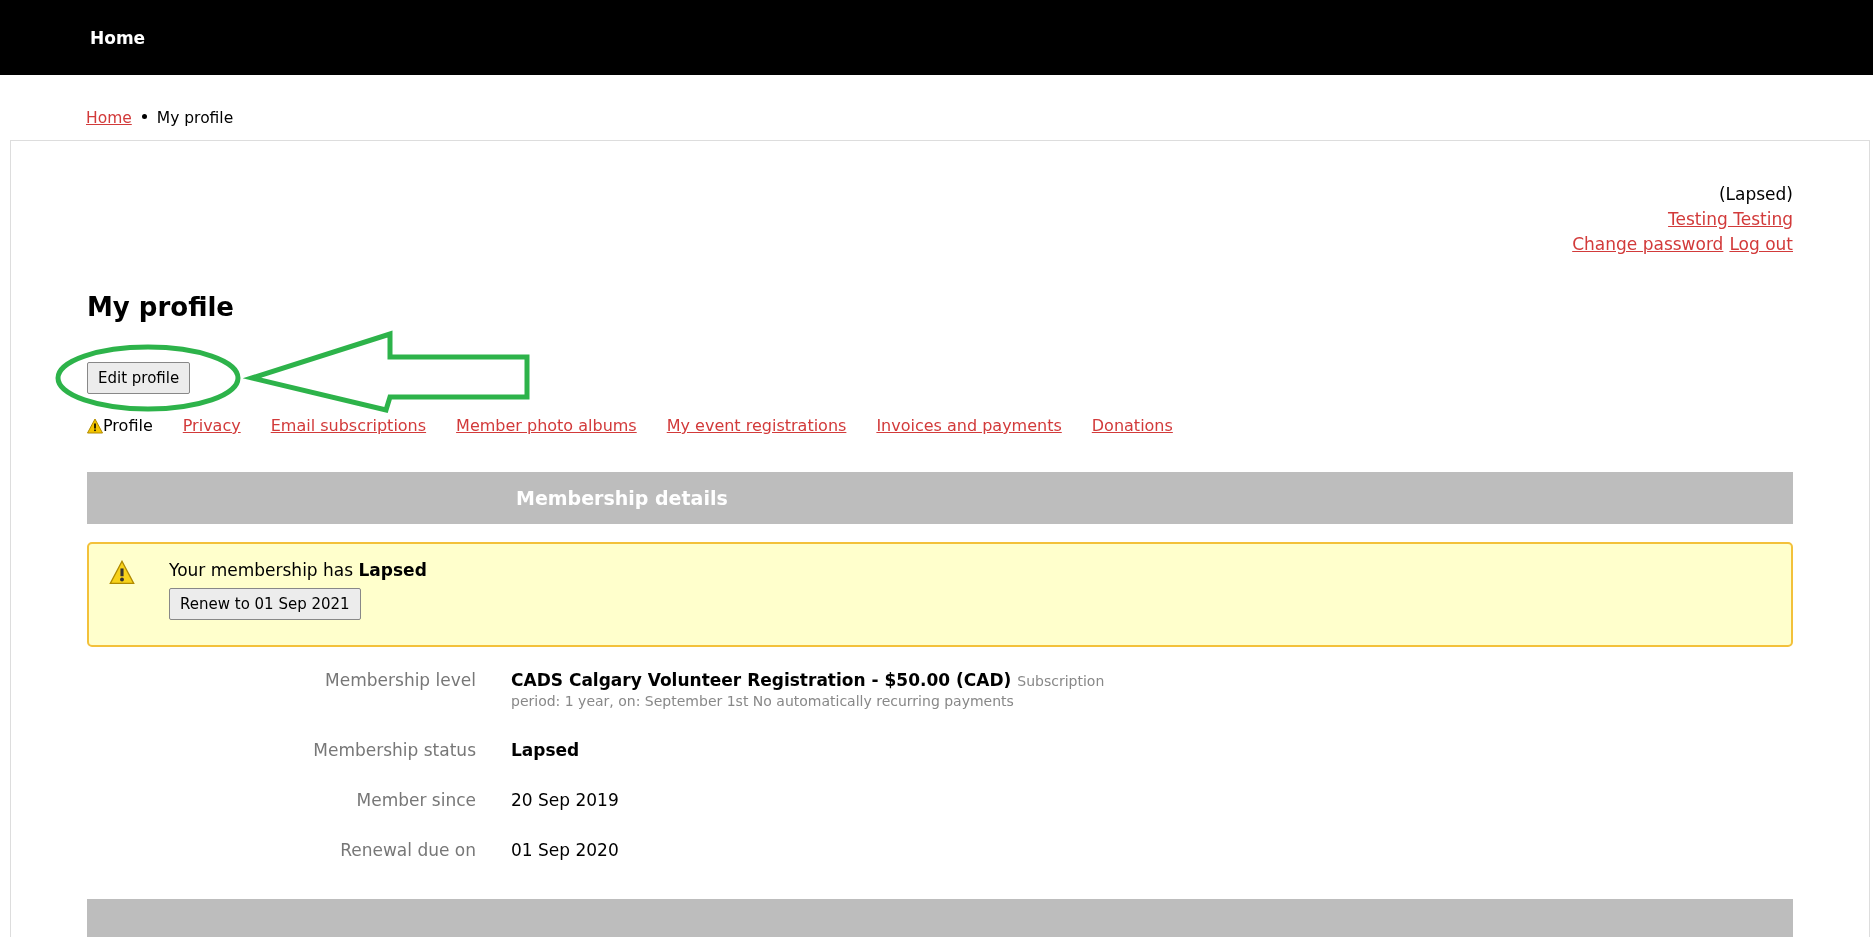 The height and width of the screenshot is (937, 1873). Describe the element at coordinates (109, 118) in the screenshot. I see `breadcrumb-link: Home` at that location.